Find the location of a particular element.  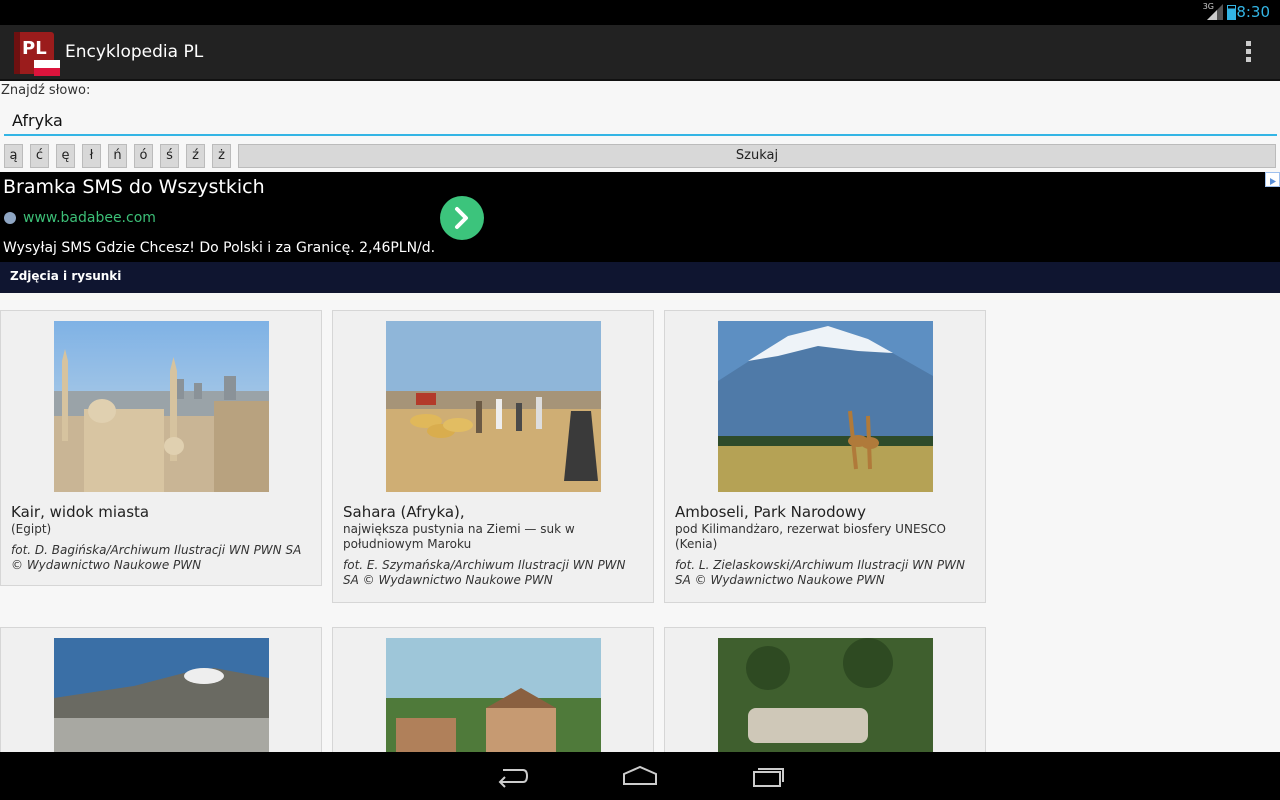

ad-info-icon is located at coordinates (1272, 179).